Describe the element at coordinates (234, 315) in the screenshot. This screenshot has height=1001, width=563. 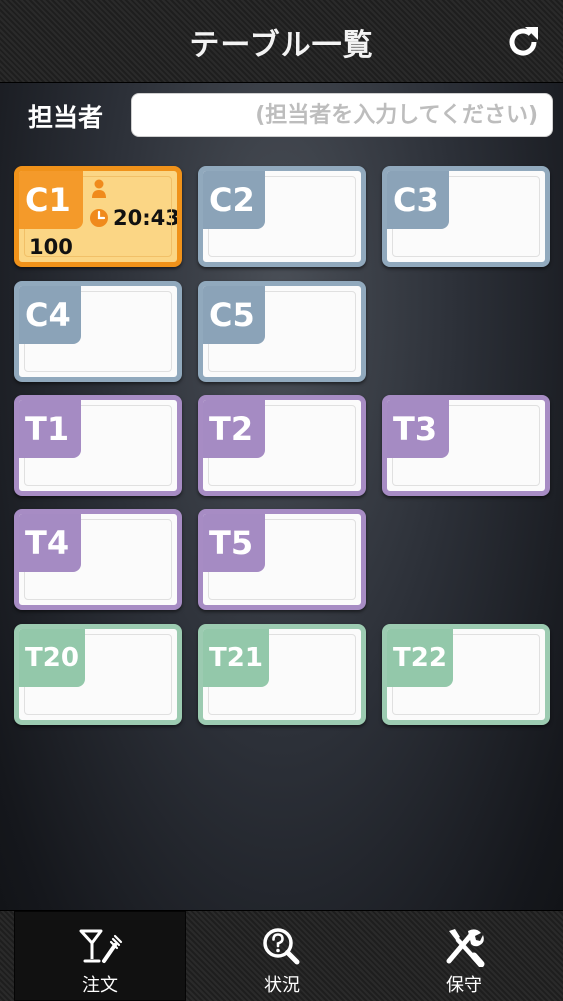
I see `table-label: C5` at that location.